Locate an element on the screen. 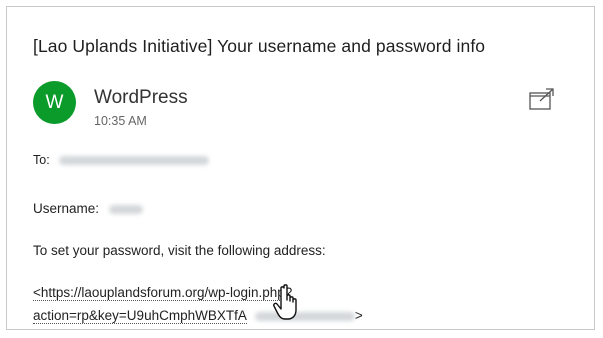 The image size is (603, 338). sent-time: 10:35 AM is located at coordinates (120, 121).